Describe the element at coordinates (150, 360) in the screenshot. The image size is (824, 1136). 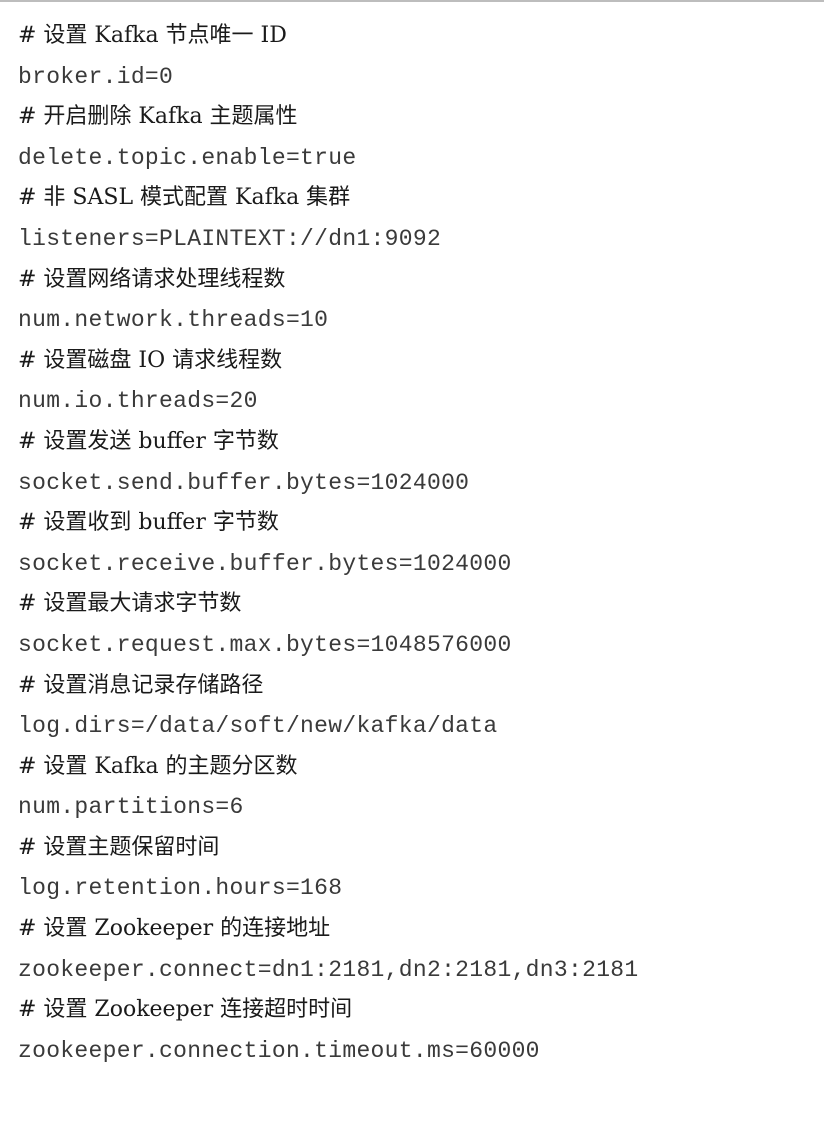
I see `comment-line-io-threads: # 设置磁盘 IO 请求线程数` at that location.